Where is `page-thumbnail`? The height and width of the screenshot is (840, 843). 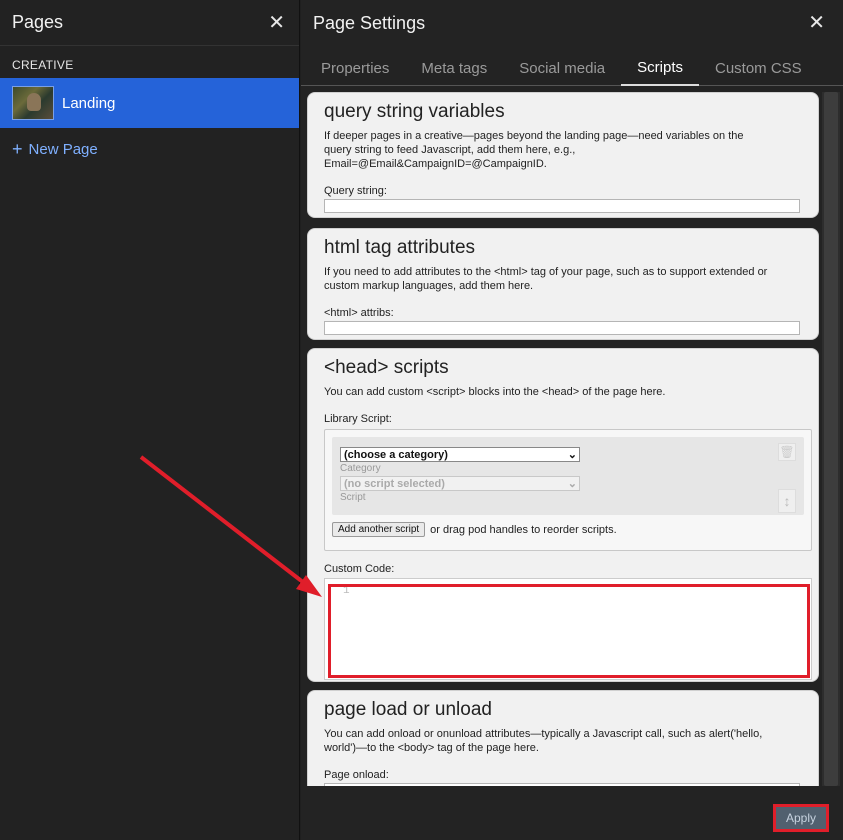
page-thumbnail is located at coordinates (33, 103).